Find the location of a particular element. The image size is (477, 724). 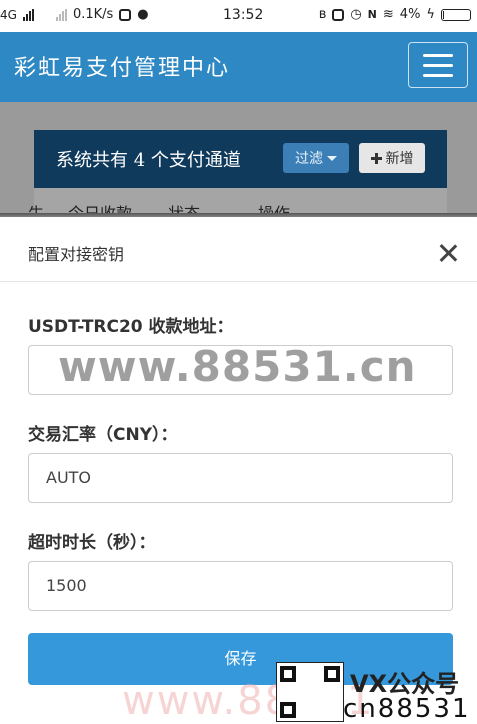

charging-icon: ϟ is located at coordinates (430, 14).